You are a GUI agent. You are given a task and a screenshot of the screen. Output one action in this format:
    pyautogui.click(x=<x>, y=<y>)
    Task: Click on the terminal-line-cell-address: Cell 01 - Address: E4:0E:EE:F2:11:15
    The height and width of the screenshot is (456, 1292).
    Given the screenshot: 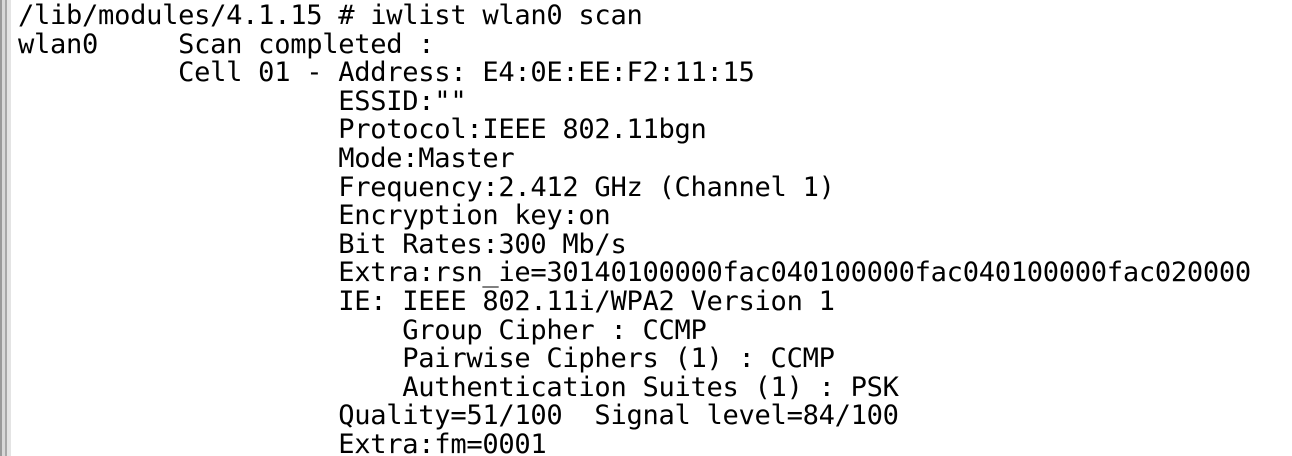 What is the action you would take?
    pyautogui.click(x=386, y=73)
    